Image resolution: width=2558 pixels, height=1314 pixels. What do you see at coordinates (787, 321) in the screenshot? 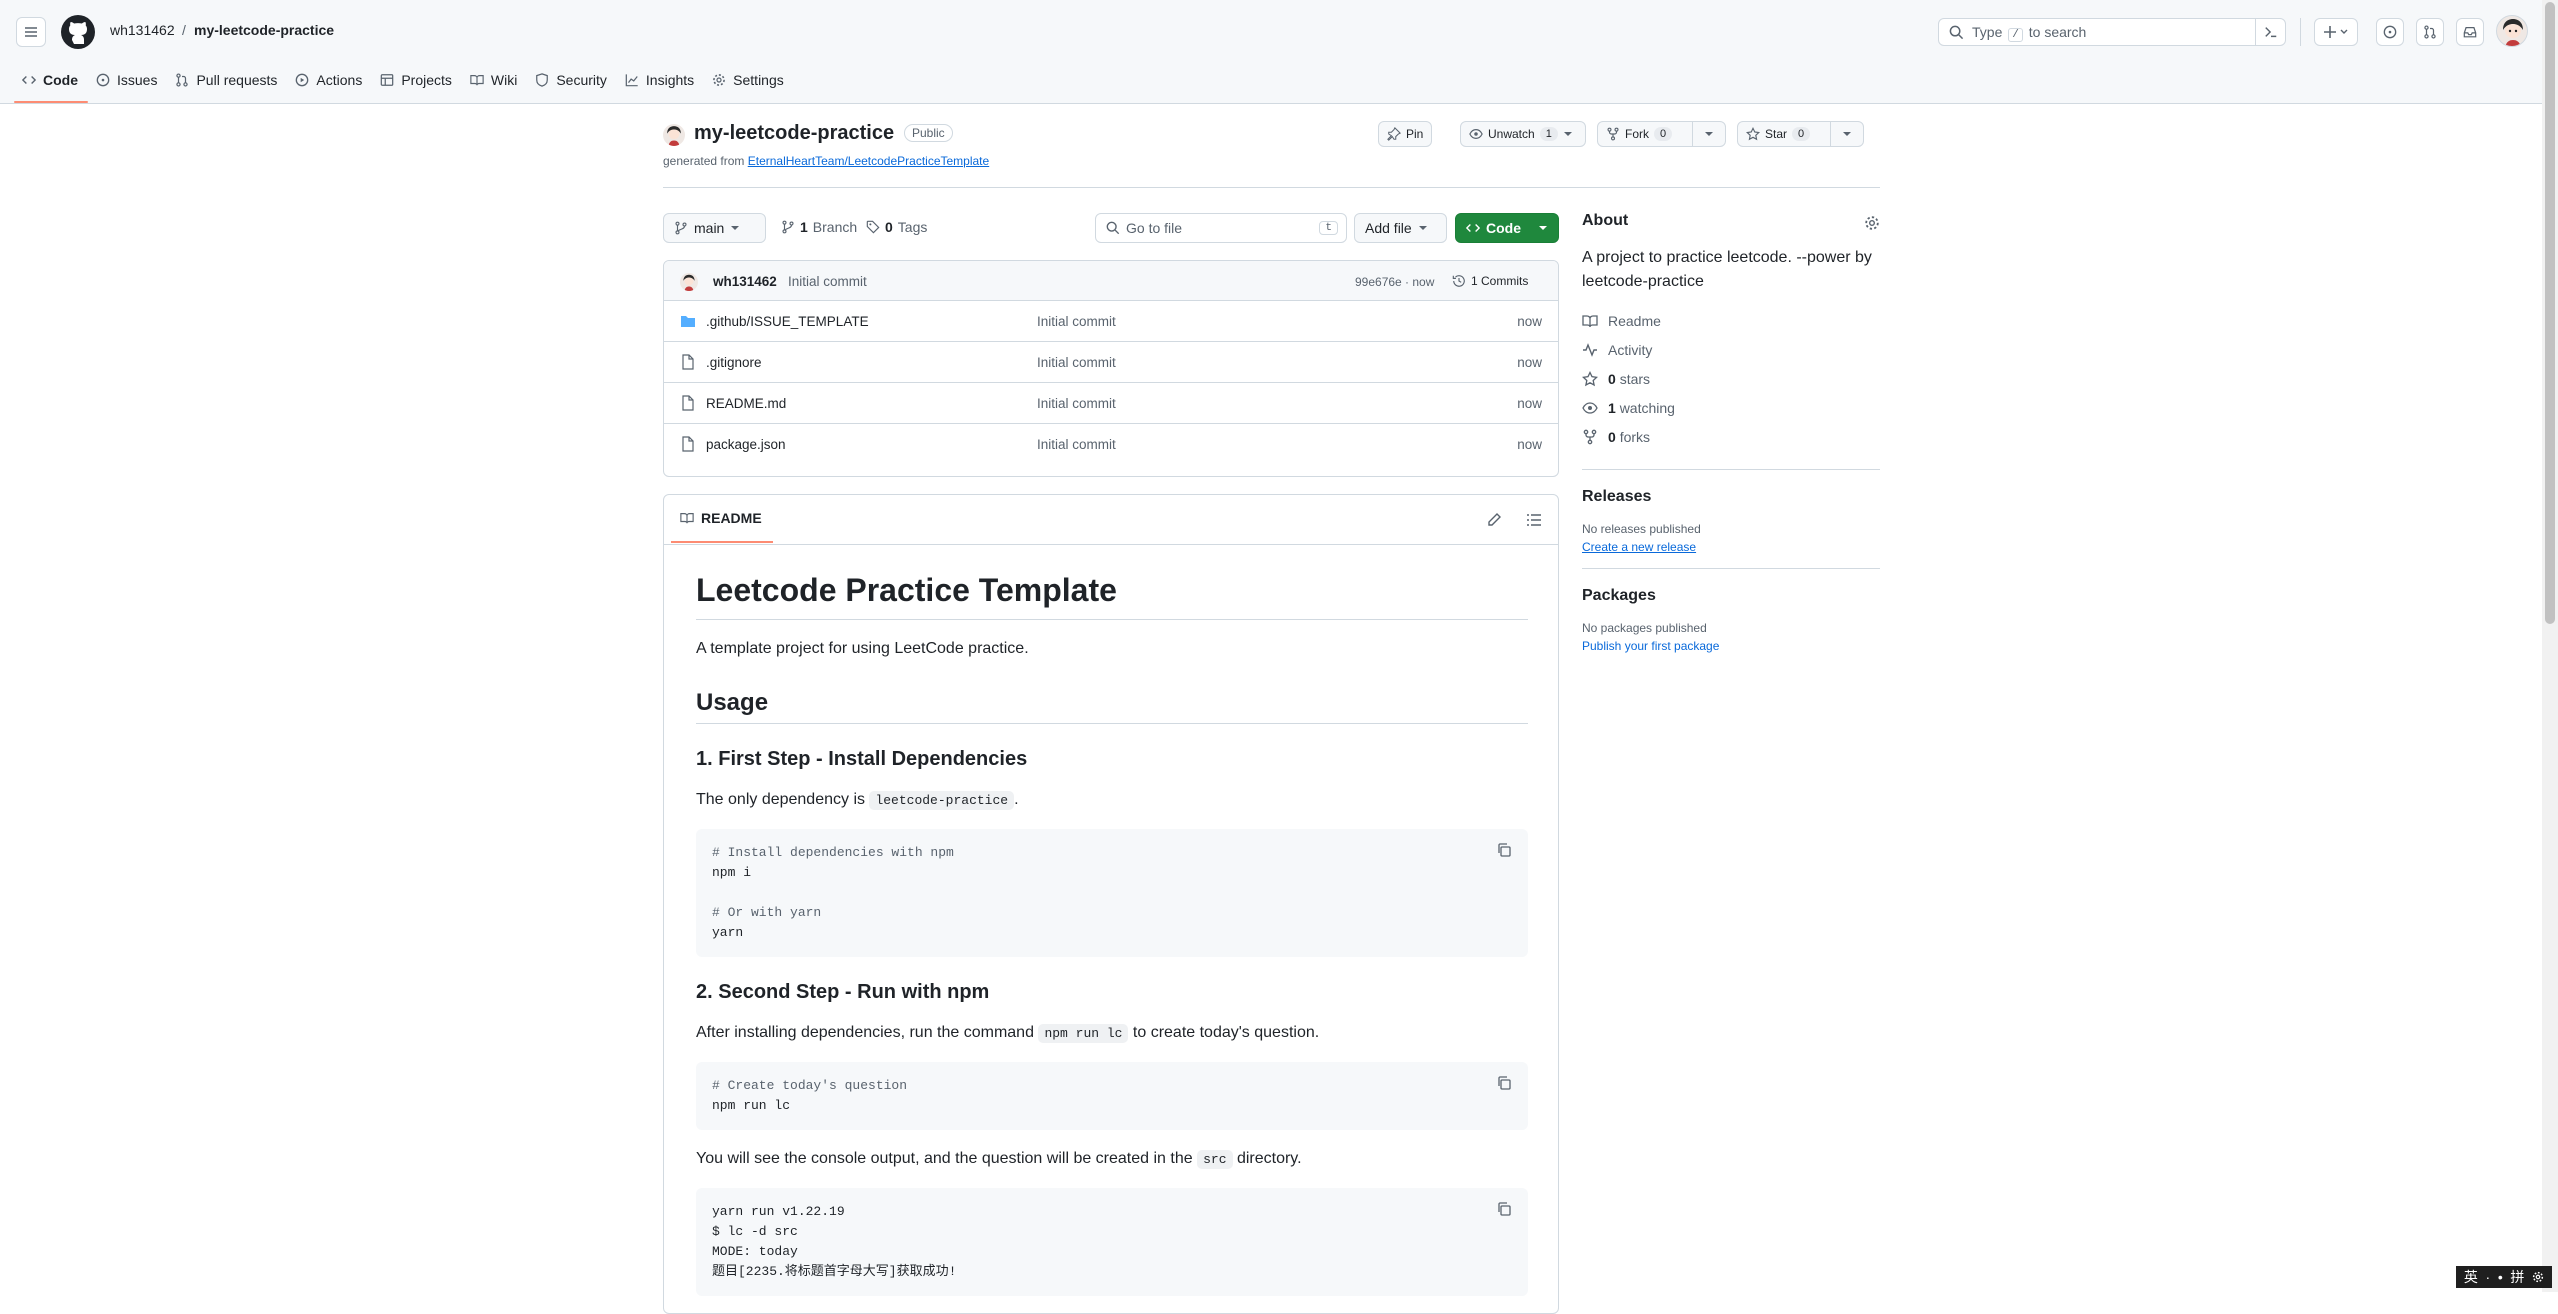
I see `file-name: .github/ISSUE_TEMPLATE` at bounding box center [787, 321].